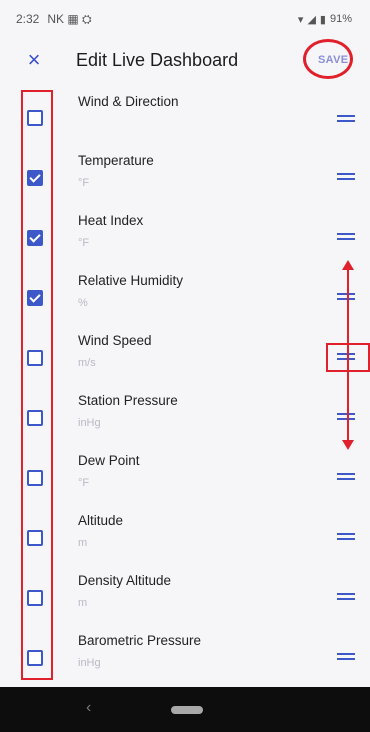  Describe the element at coordinates (157, 60) in the screenshot. I see `page-title: Edit Live Dashboard` at that location.